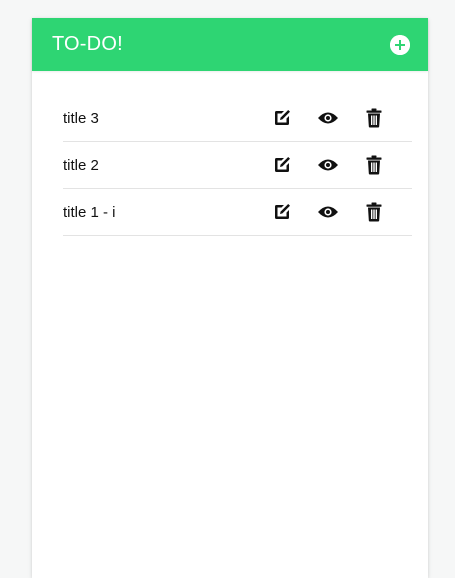 This screenshot has height=578, width=455. I want to click on add-todo-button, so click(400, 44).